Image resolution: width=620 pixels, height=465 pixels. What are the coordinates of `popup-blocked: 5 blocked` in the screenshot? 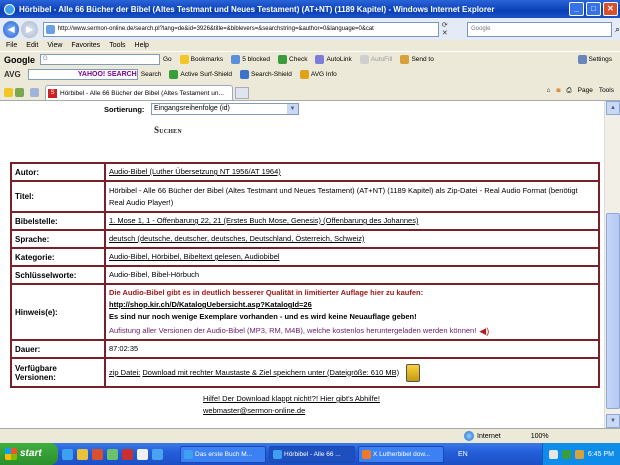 It's located at (250, 59).